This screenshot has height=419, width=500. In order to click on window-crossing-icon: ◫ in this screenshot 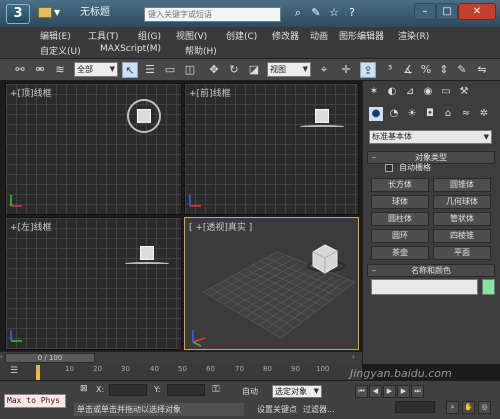, I will do `click(190, 70)`.